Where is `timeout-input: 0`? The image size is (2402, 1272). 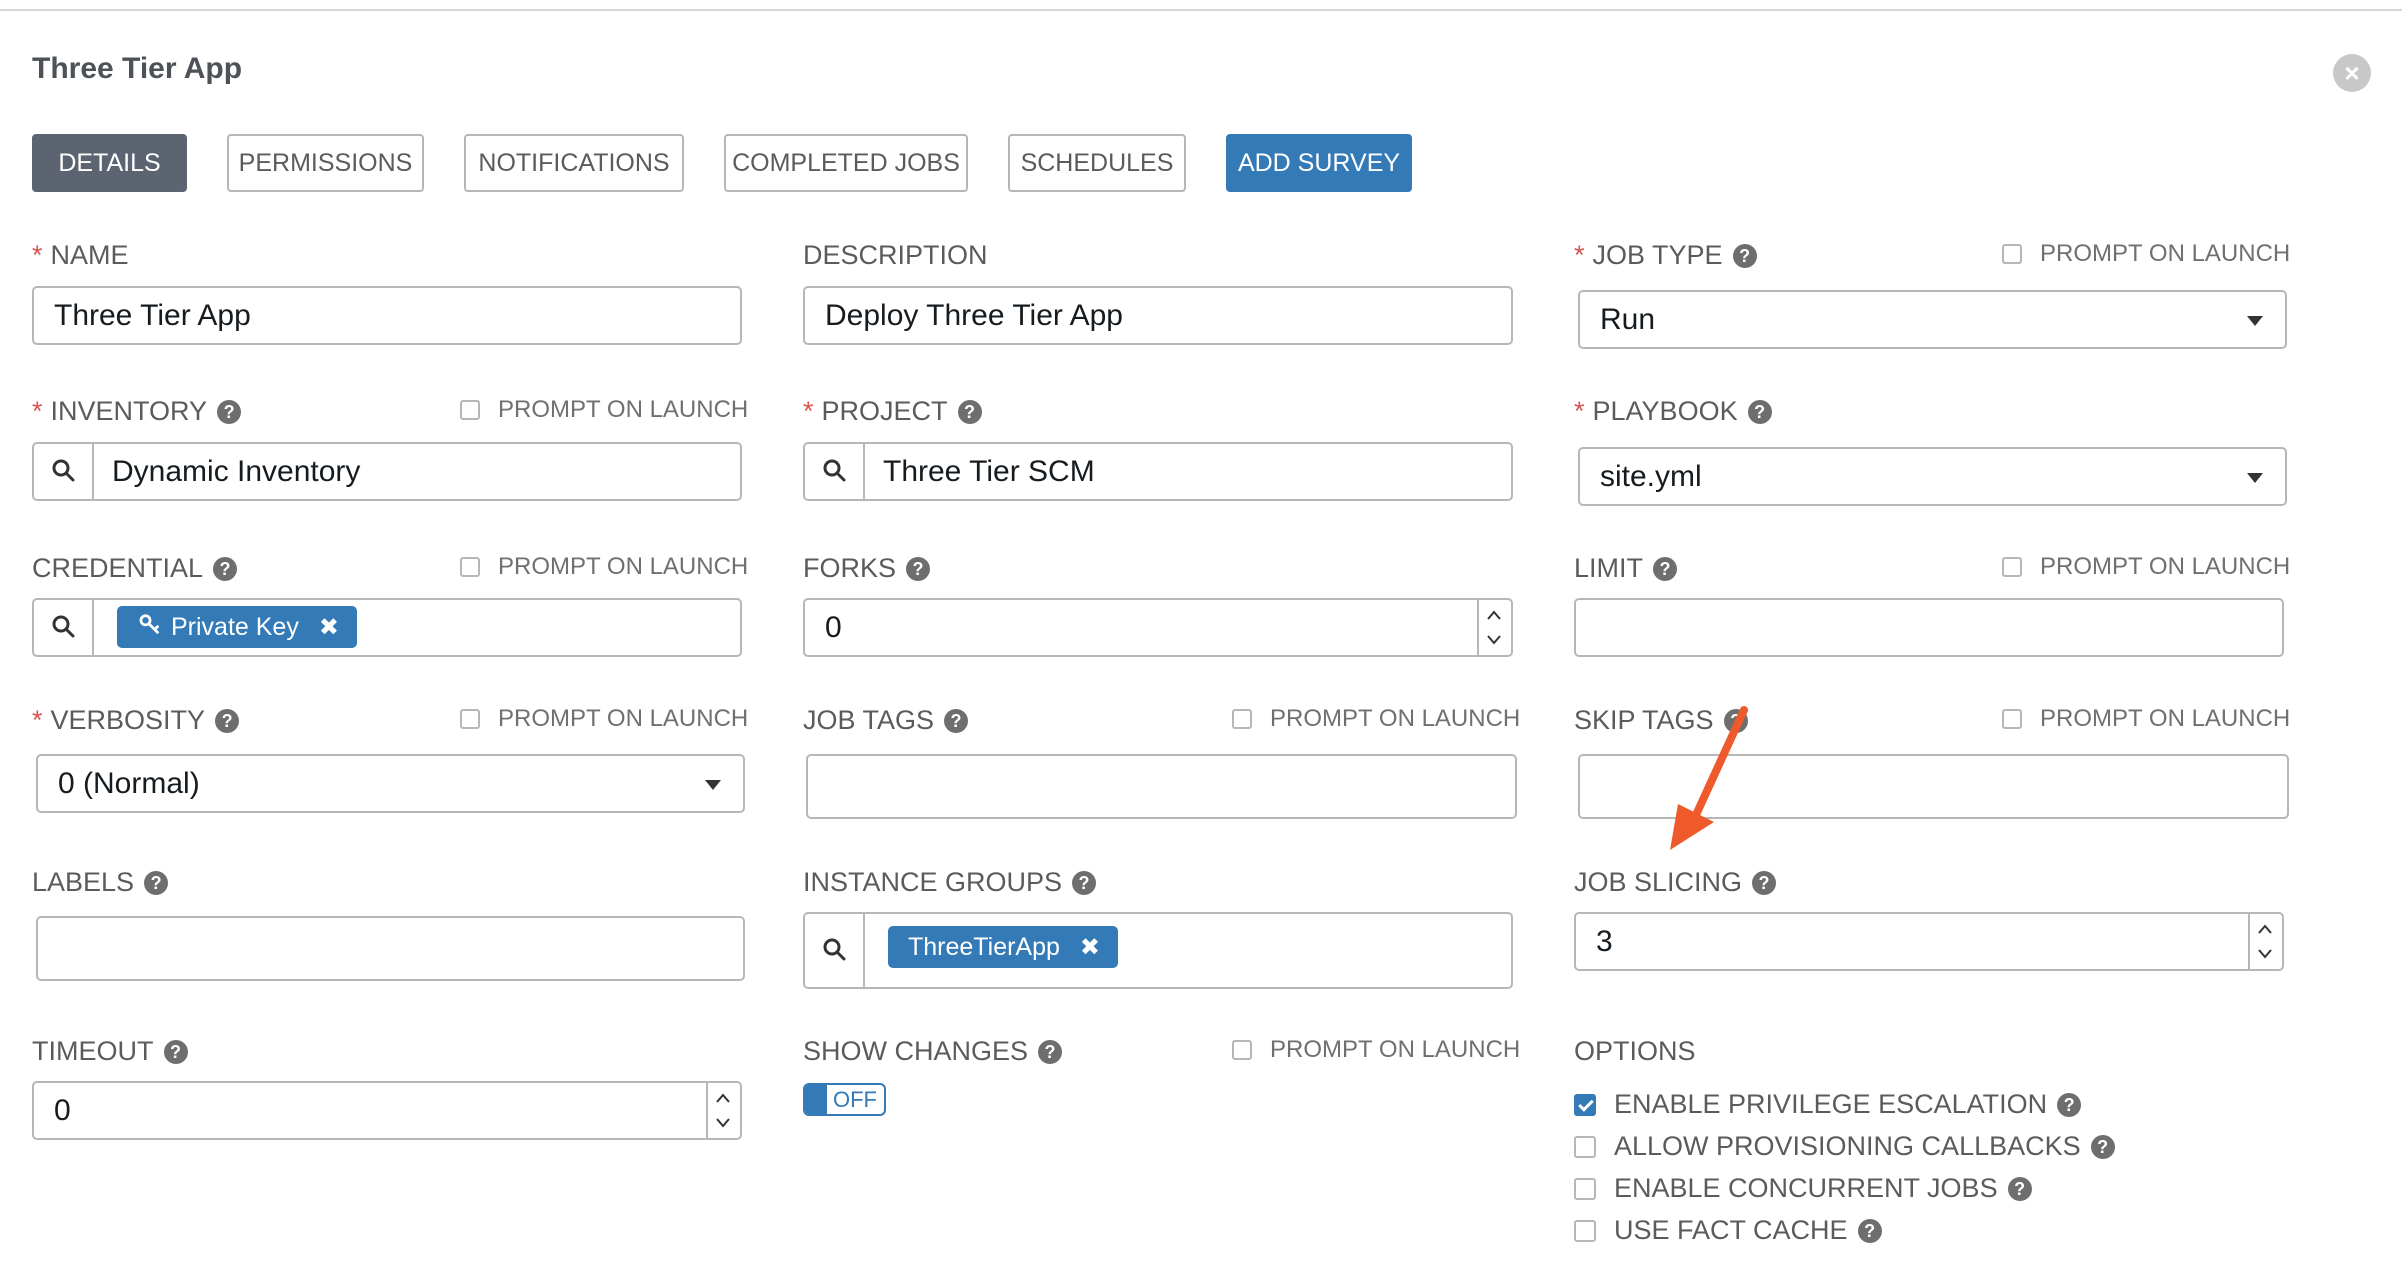 timeout-input: 0 is located at coordinates (387, 1110).